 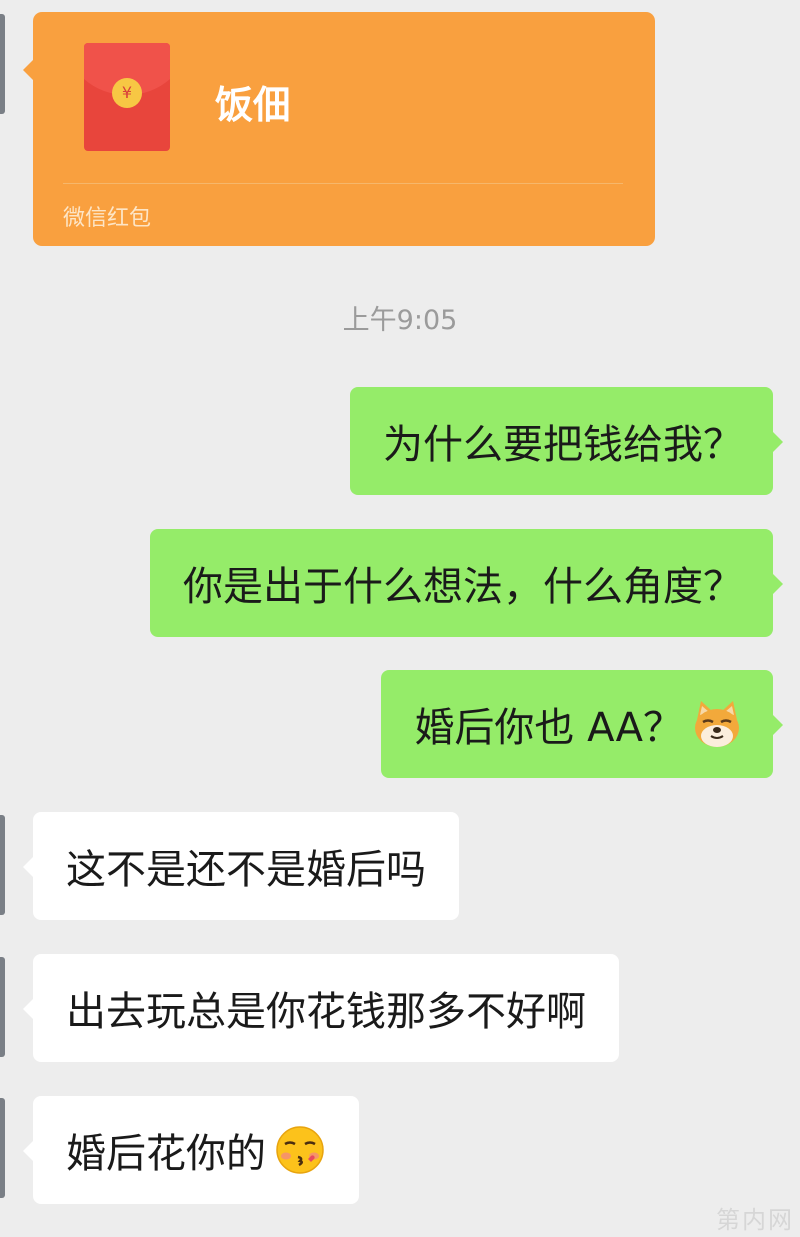 I want to click on received-message-bubble: 这不是还不是婚后吗, so click(x=241, y=866).